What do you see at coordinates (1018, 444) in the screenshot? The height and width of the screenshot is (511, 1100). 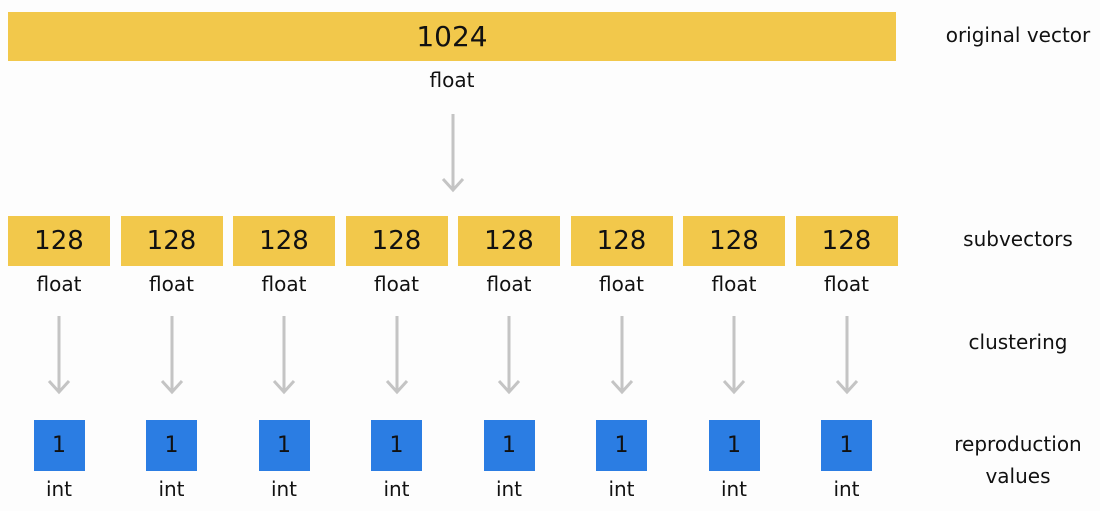 I see `label-reproduction-line1: reproduction` at bounding box center [1018, 444].